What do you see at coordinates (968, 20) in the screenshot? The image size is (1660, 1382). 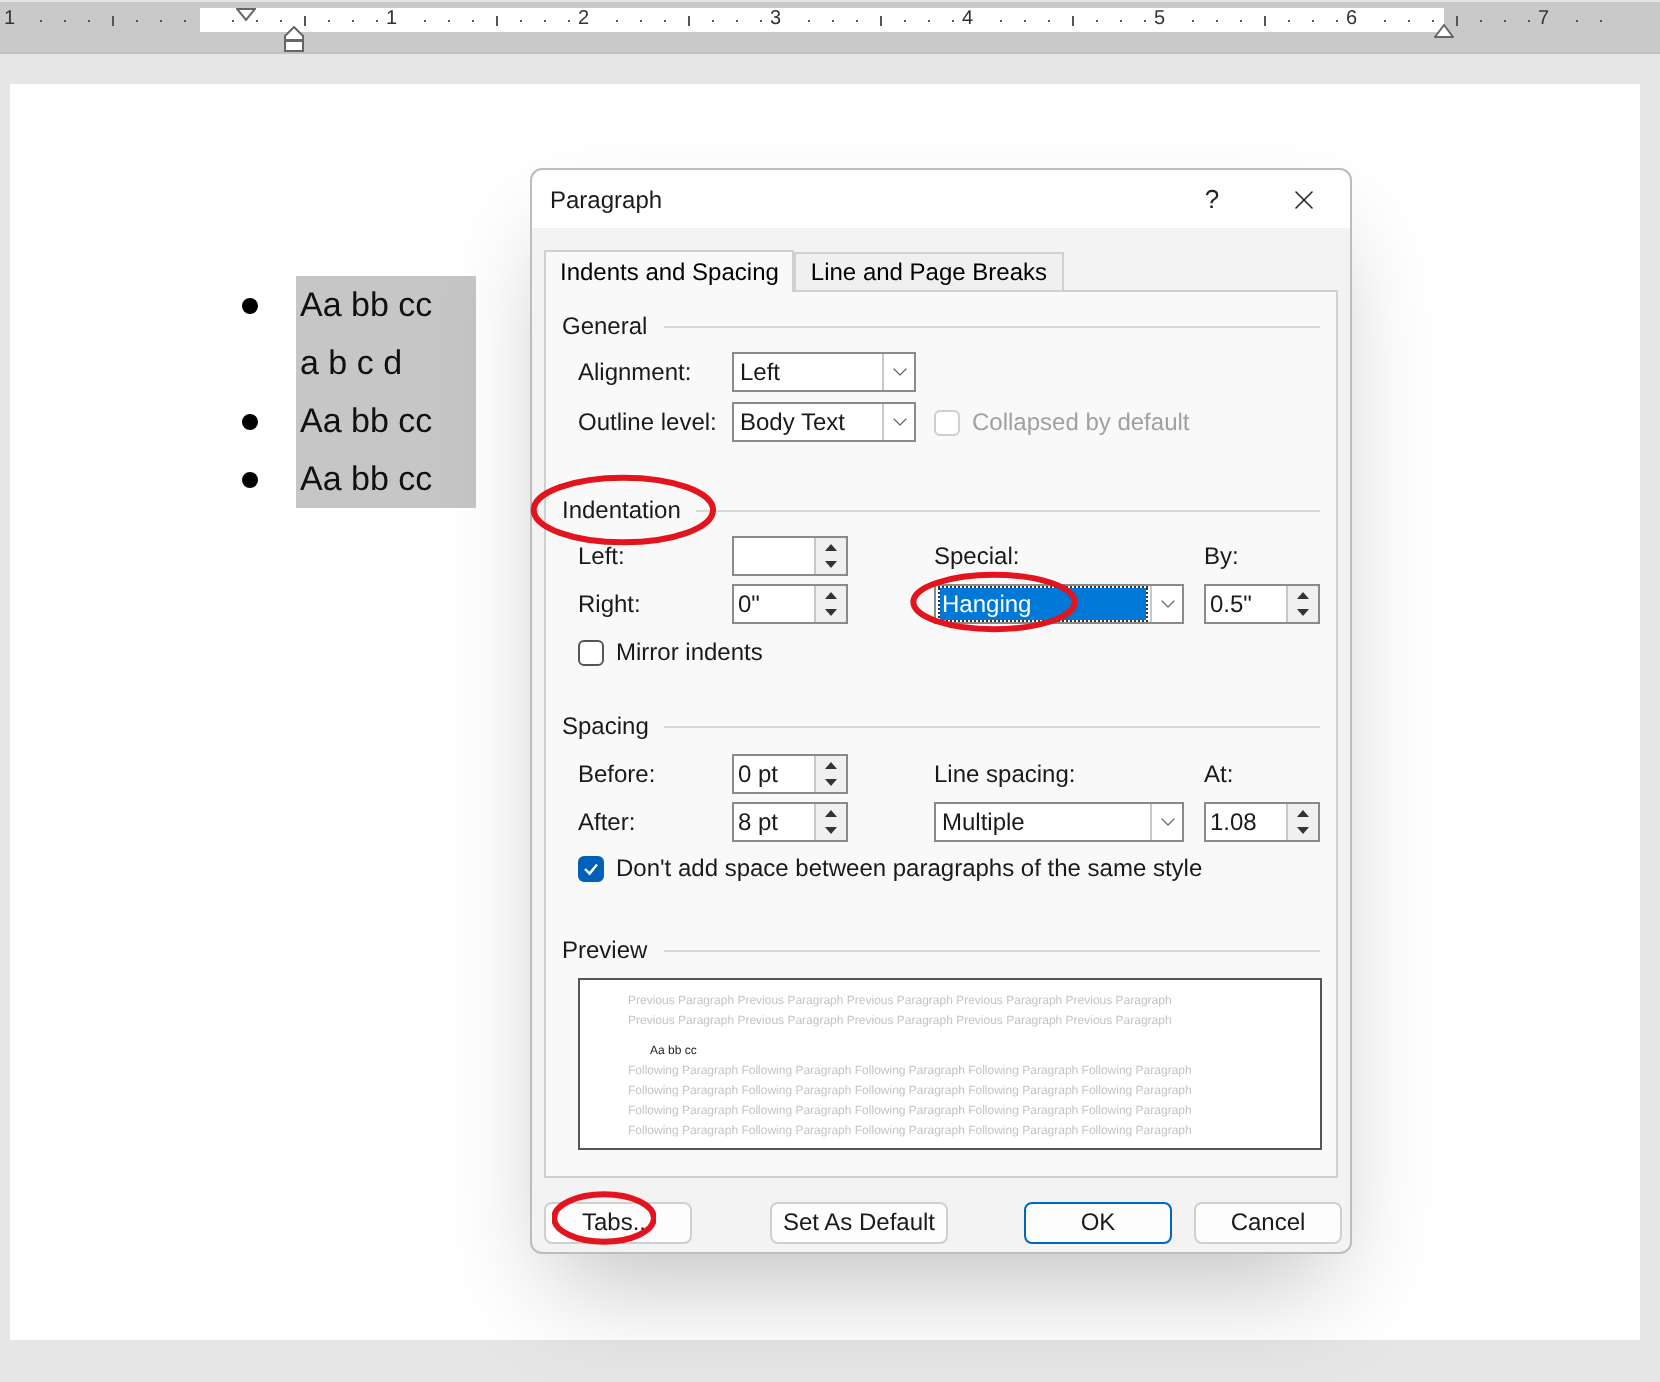 I see `ruler-number: 4` at bounding box center [968, 20].